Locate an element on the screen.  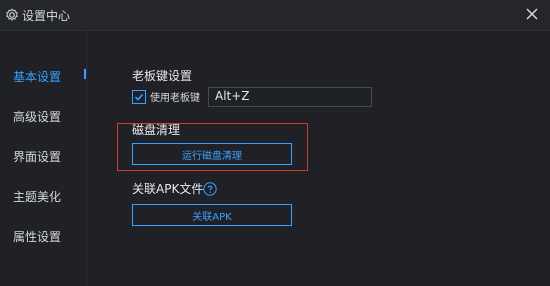
sidebar-item-basic-settings: 基本设置 is located at coordinates (48, 77).